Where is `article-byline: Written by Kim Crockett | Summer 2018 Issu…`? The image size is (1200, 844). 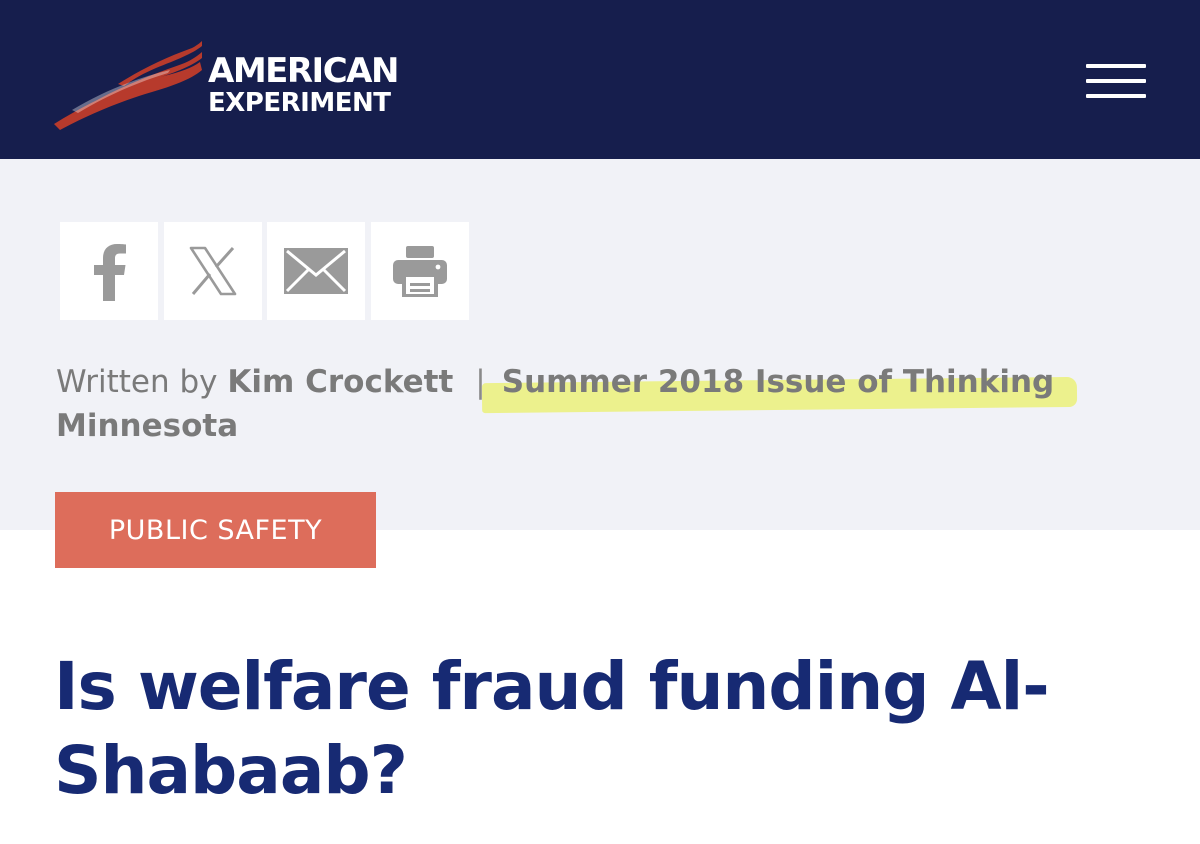
article-byline: Written by Kim Crockett | Summer 2018 Issu… is located at coordinates (606, 404).